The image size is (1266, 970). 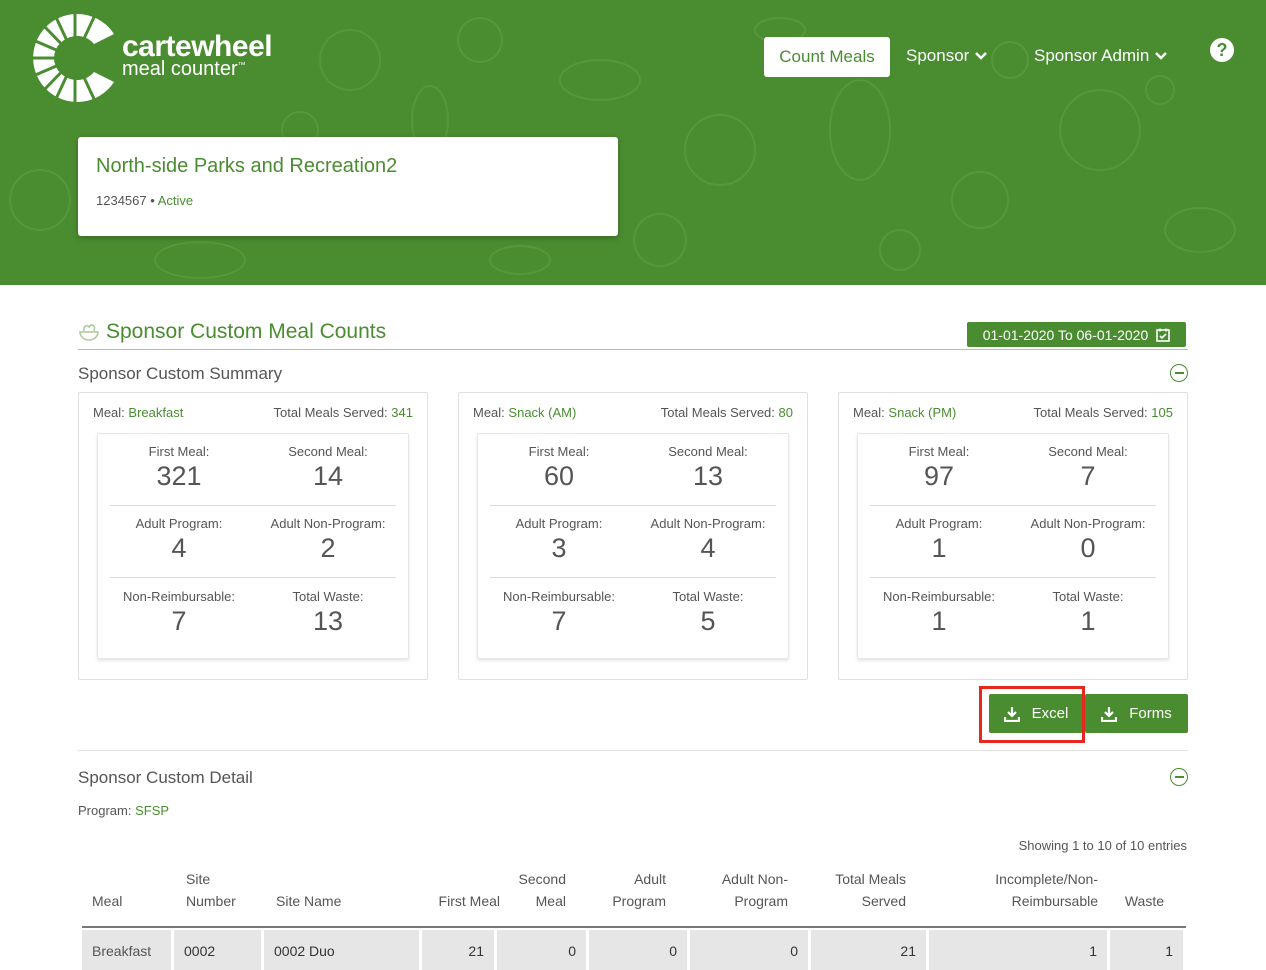 I want to click on summary-title: Sponsor Custom Summary, so click(x=180, y=373).